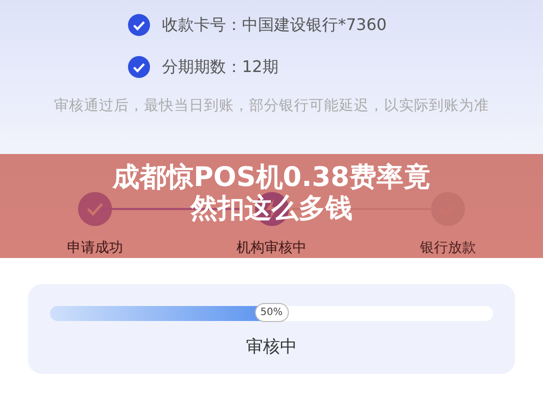  I want to click on progress-reading: 50%, so click(271, 312).